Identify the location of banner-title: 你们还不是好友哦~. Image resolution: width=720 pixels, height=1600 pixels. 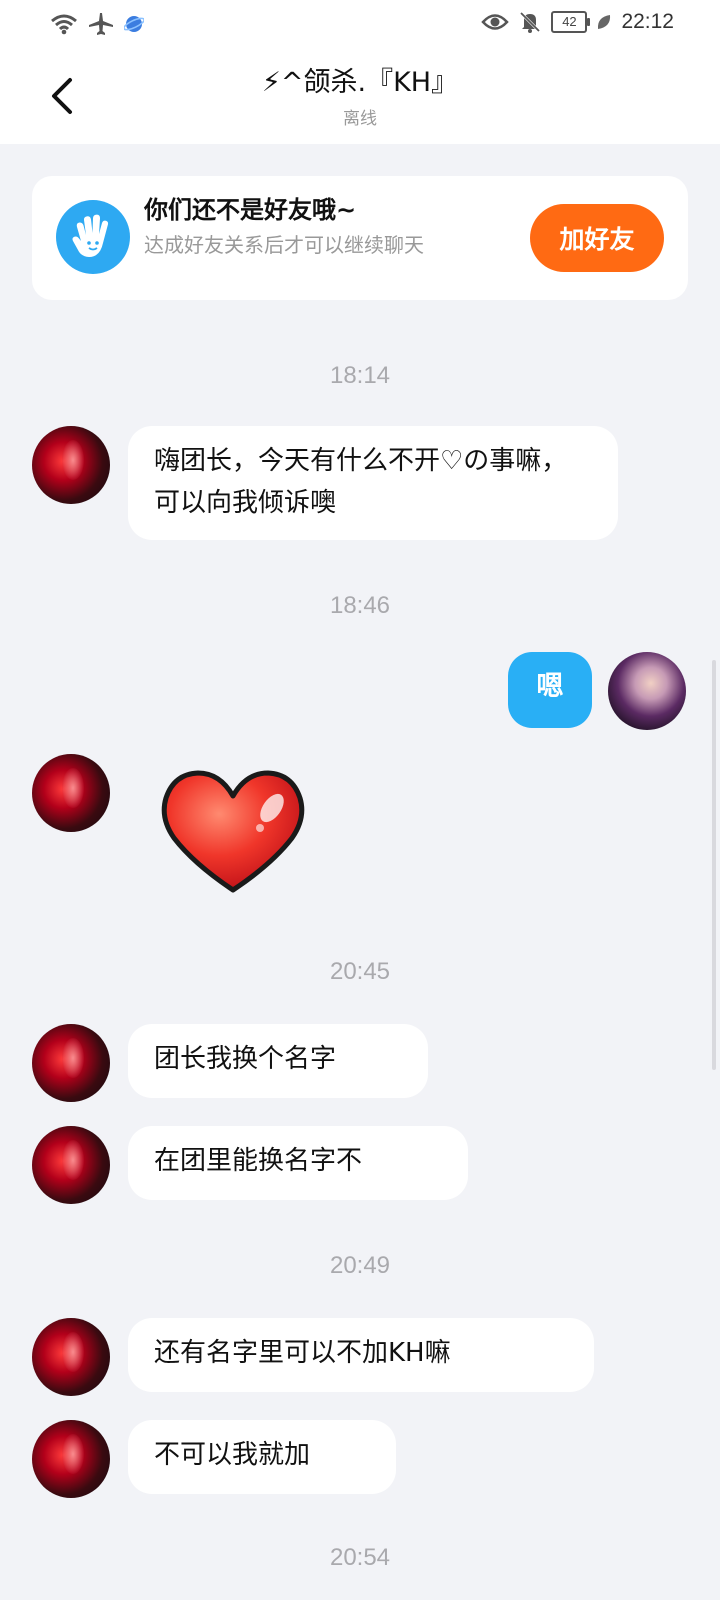
(250, 210).